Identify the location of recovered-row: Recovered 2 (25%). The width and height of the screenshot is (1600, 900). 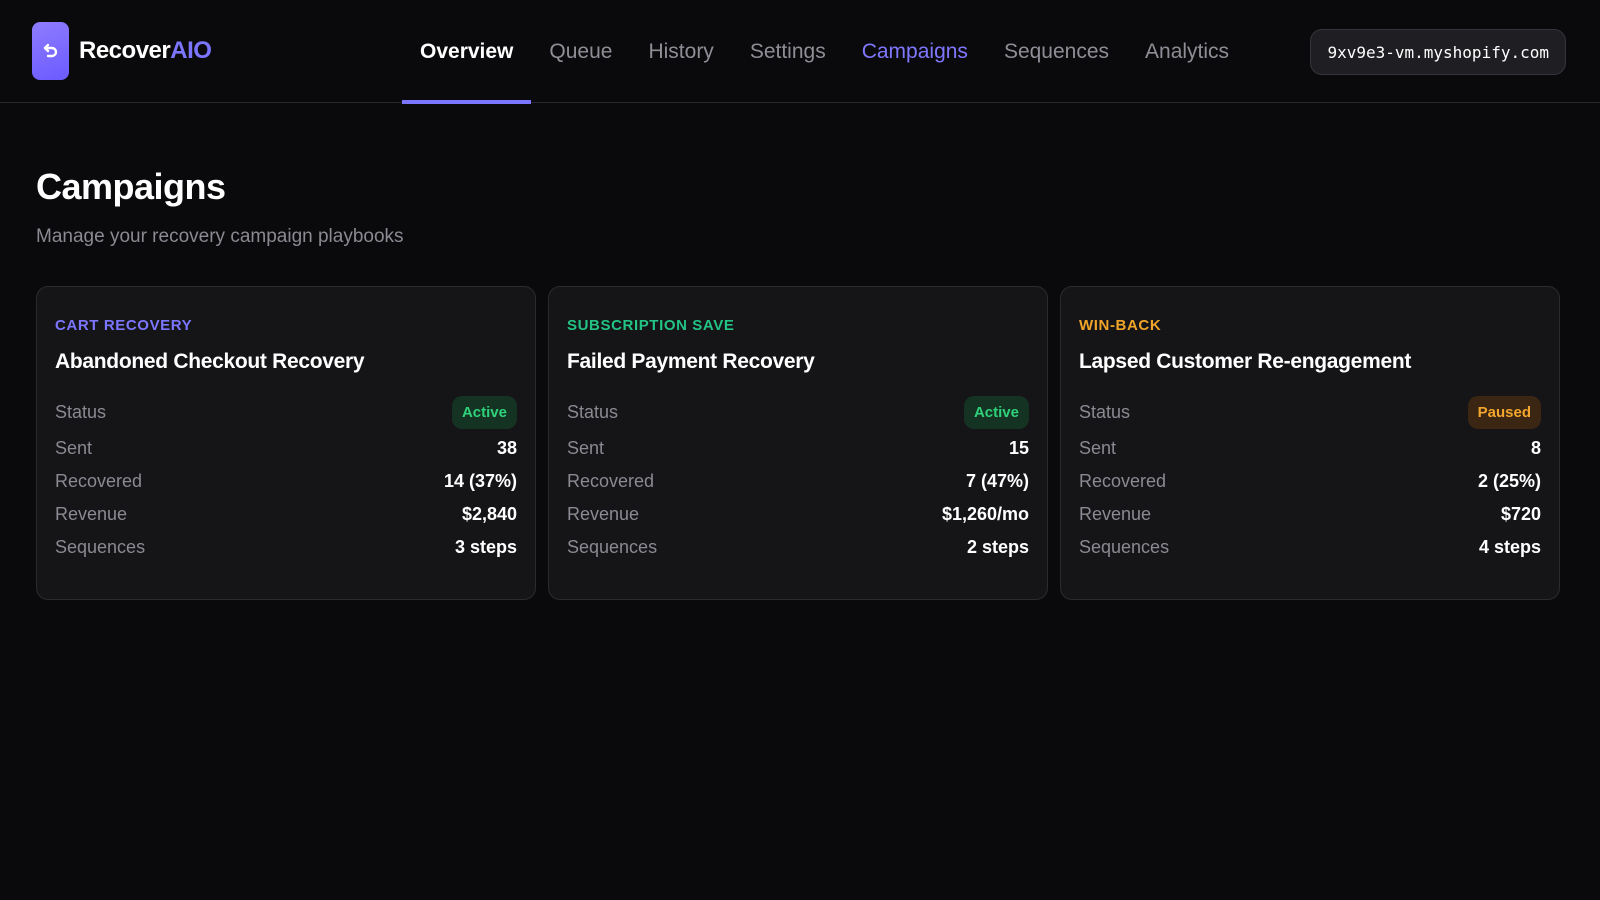
(1310, 481).